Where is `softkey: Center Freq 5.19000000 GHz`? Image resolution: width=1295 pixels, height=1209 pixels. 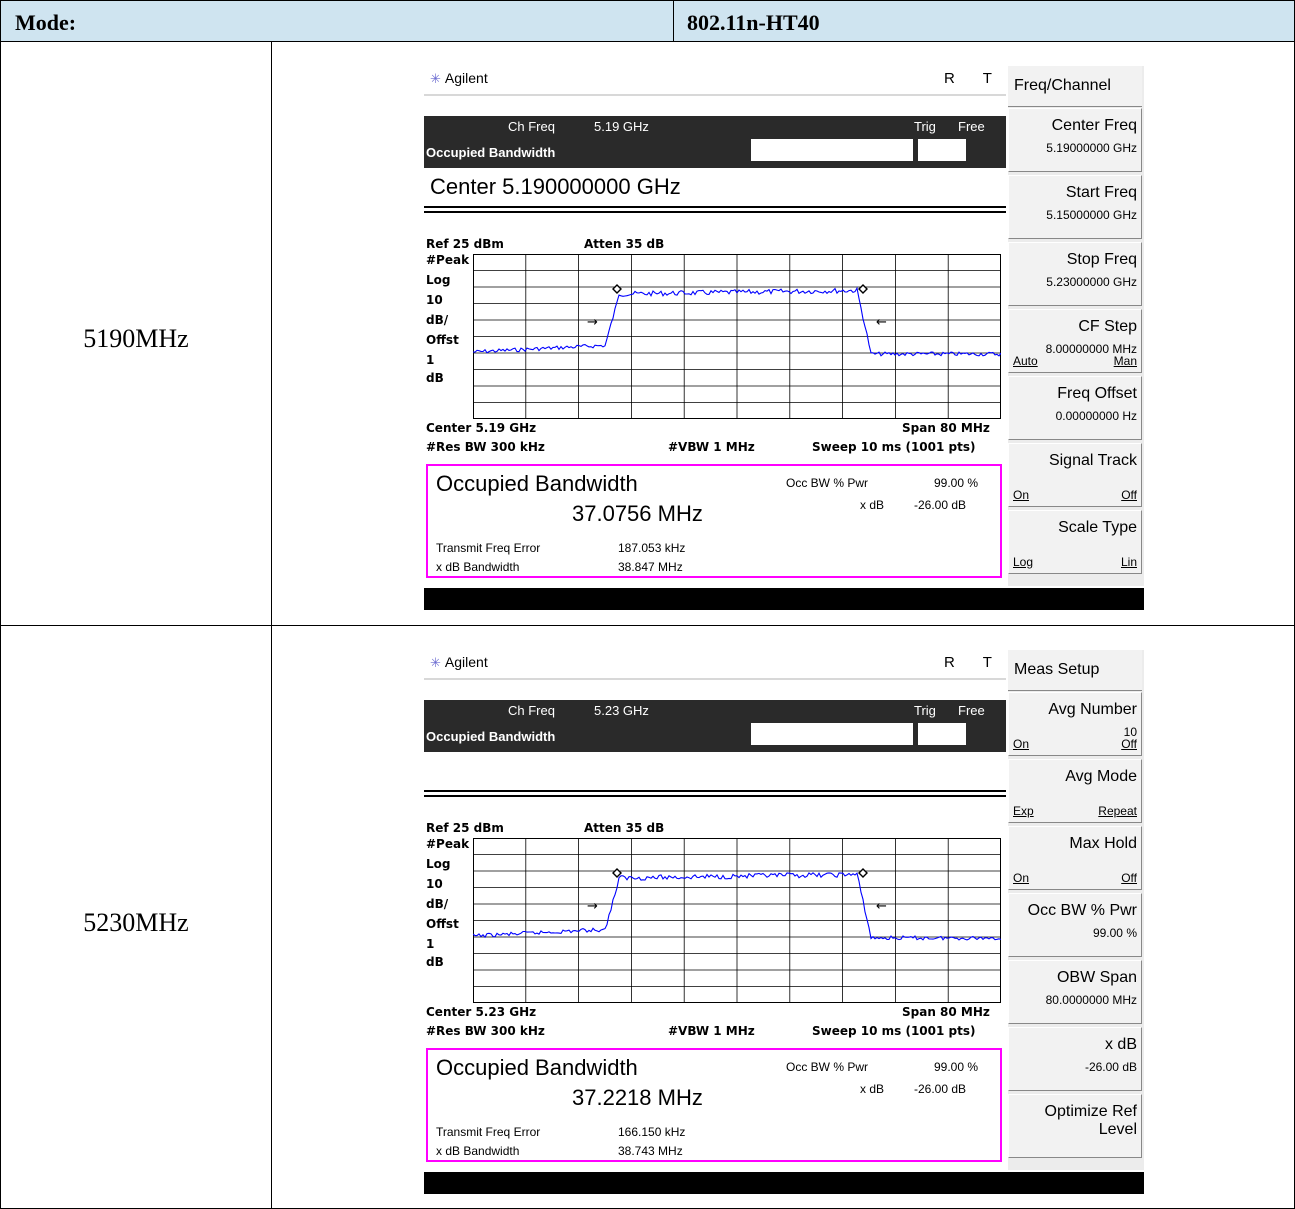 softkey: Center Freq 5.19000000 GHz is located at coordinates (1075, 140).